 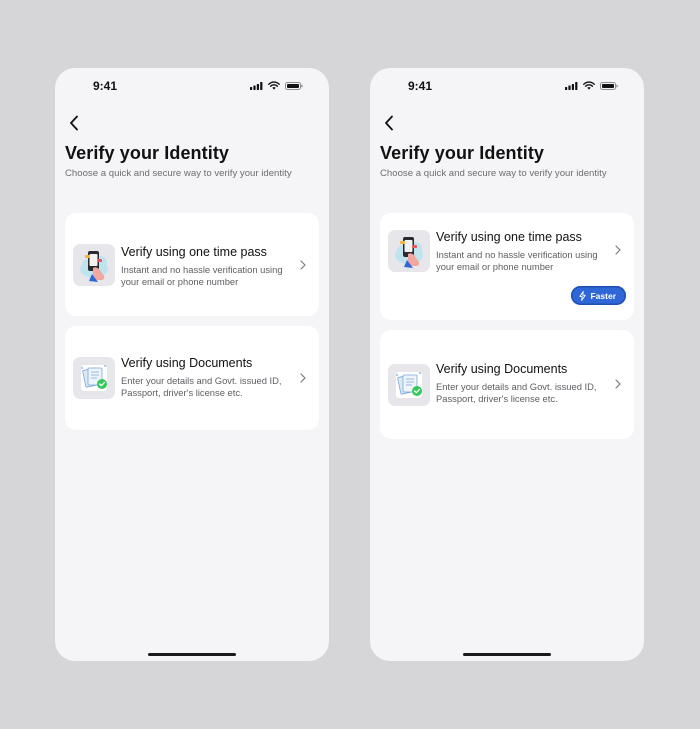 What do you see at coordinates (583, 295) in the screenshot?
I see `lightning-icon` at bounding box center [583, 295].